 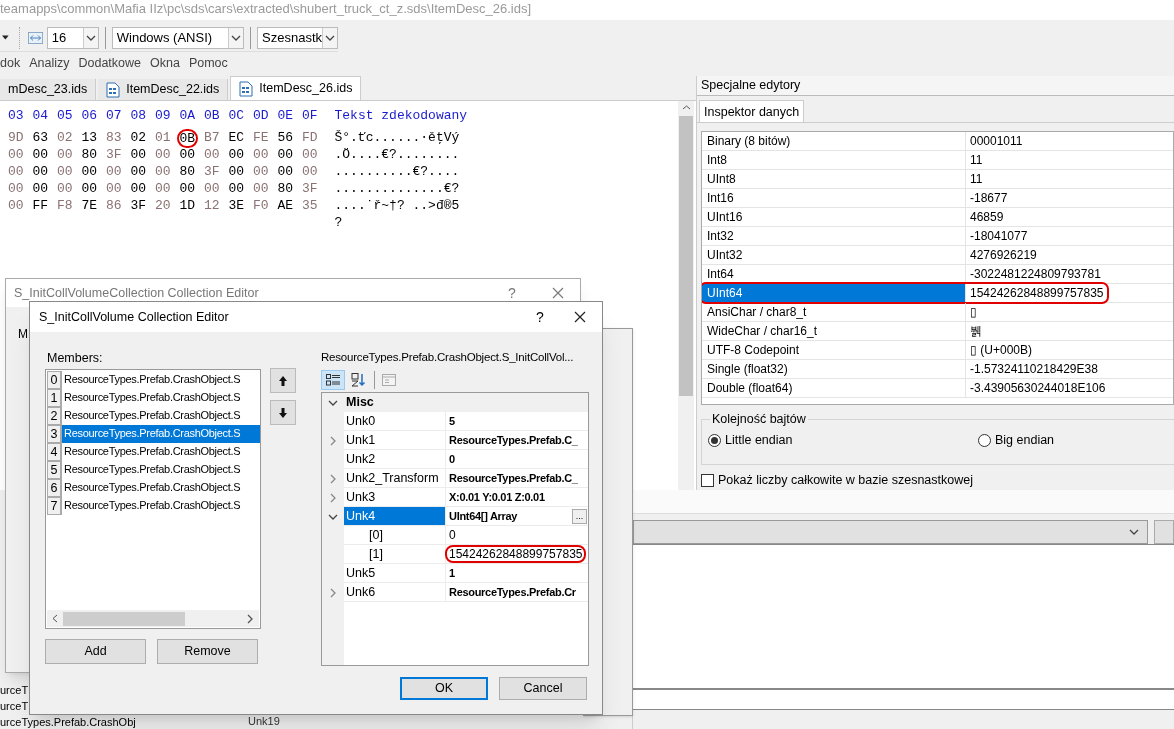 I want to click on hex-byte: 13, so click(x=89, y=137).